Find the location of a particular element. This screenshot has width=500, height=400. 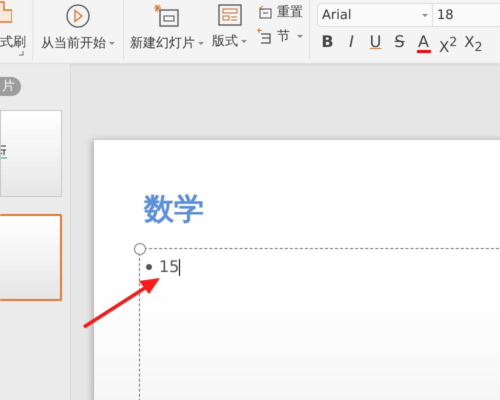

bullet-icon is located at coordinates (149, 267).